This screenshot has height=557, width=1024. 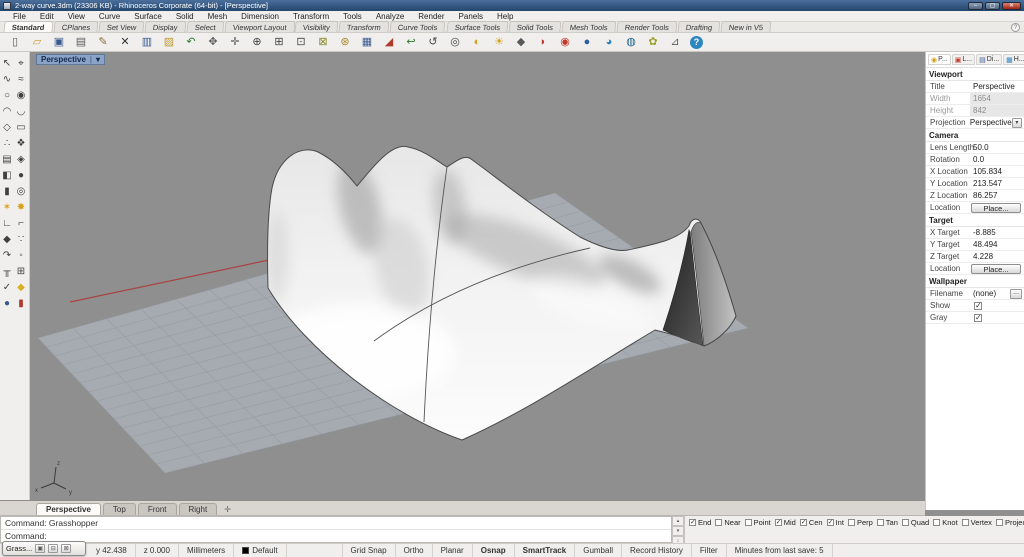 I want to click on osnap-cen: Cen, so click(x=811, y=522).